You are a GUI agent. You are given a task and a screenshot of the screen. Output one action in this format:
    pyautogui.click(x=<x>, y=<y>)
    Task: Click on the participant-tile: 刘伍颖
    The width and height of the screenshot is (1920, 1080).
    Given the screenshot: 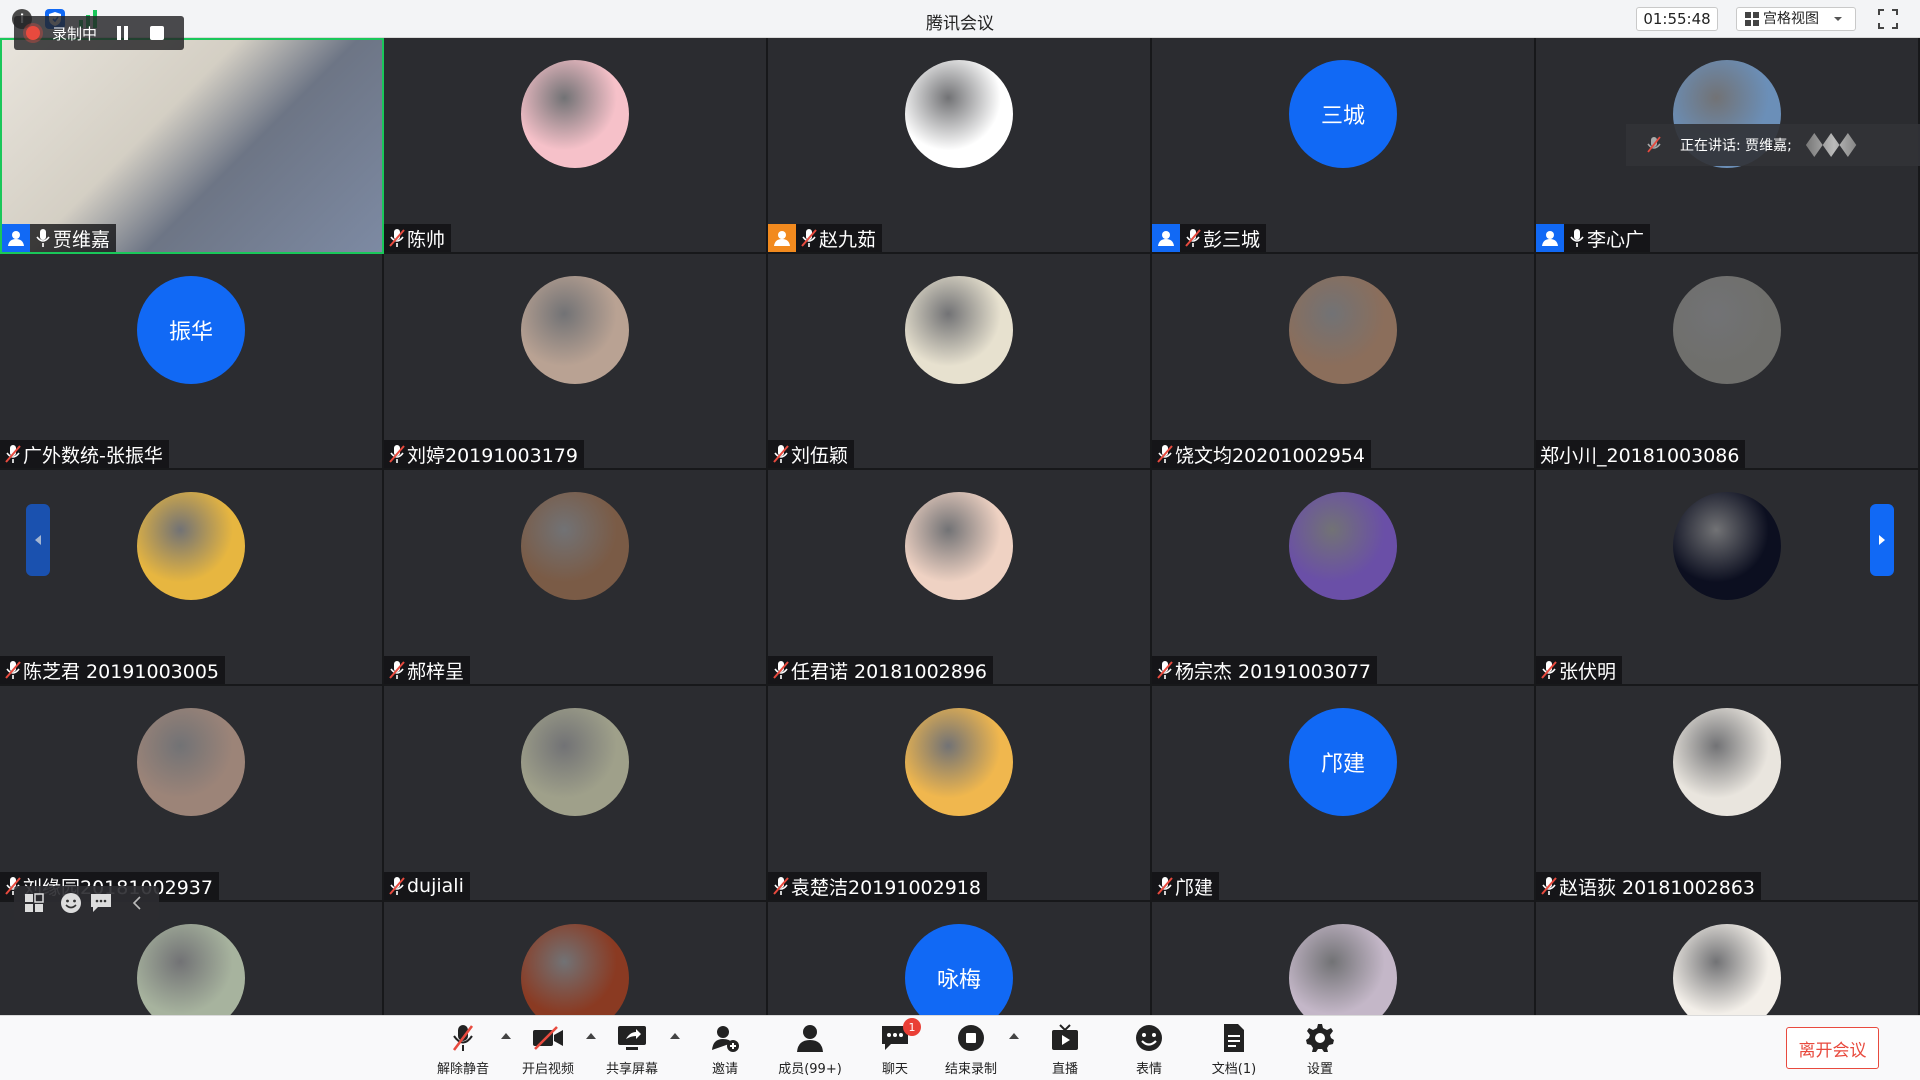 What is the action you would take?
    pyautogui.click(x=960, y=362)
    